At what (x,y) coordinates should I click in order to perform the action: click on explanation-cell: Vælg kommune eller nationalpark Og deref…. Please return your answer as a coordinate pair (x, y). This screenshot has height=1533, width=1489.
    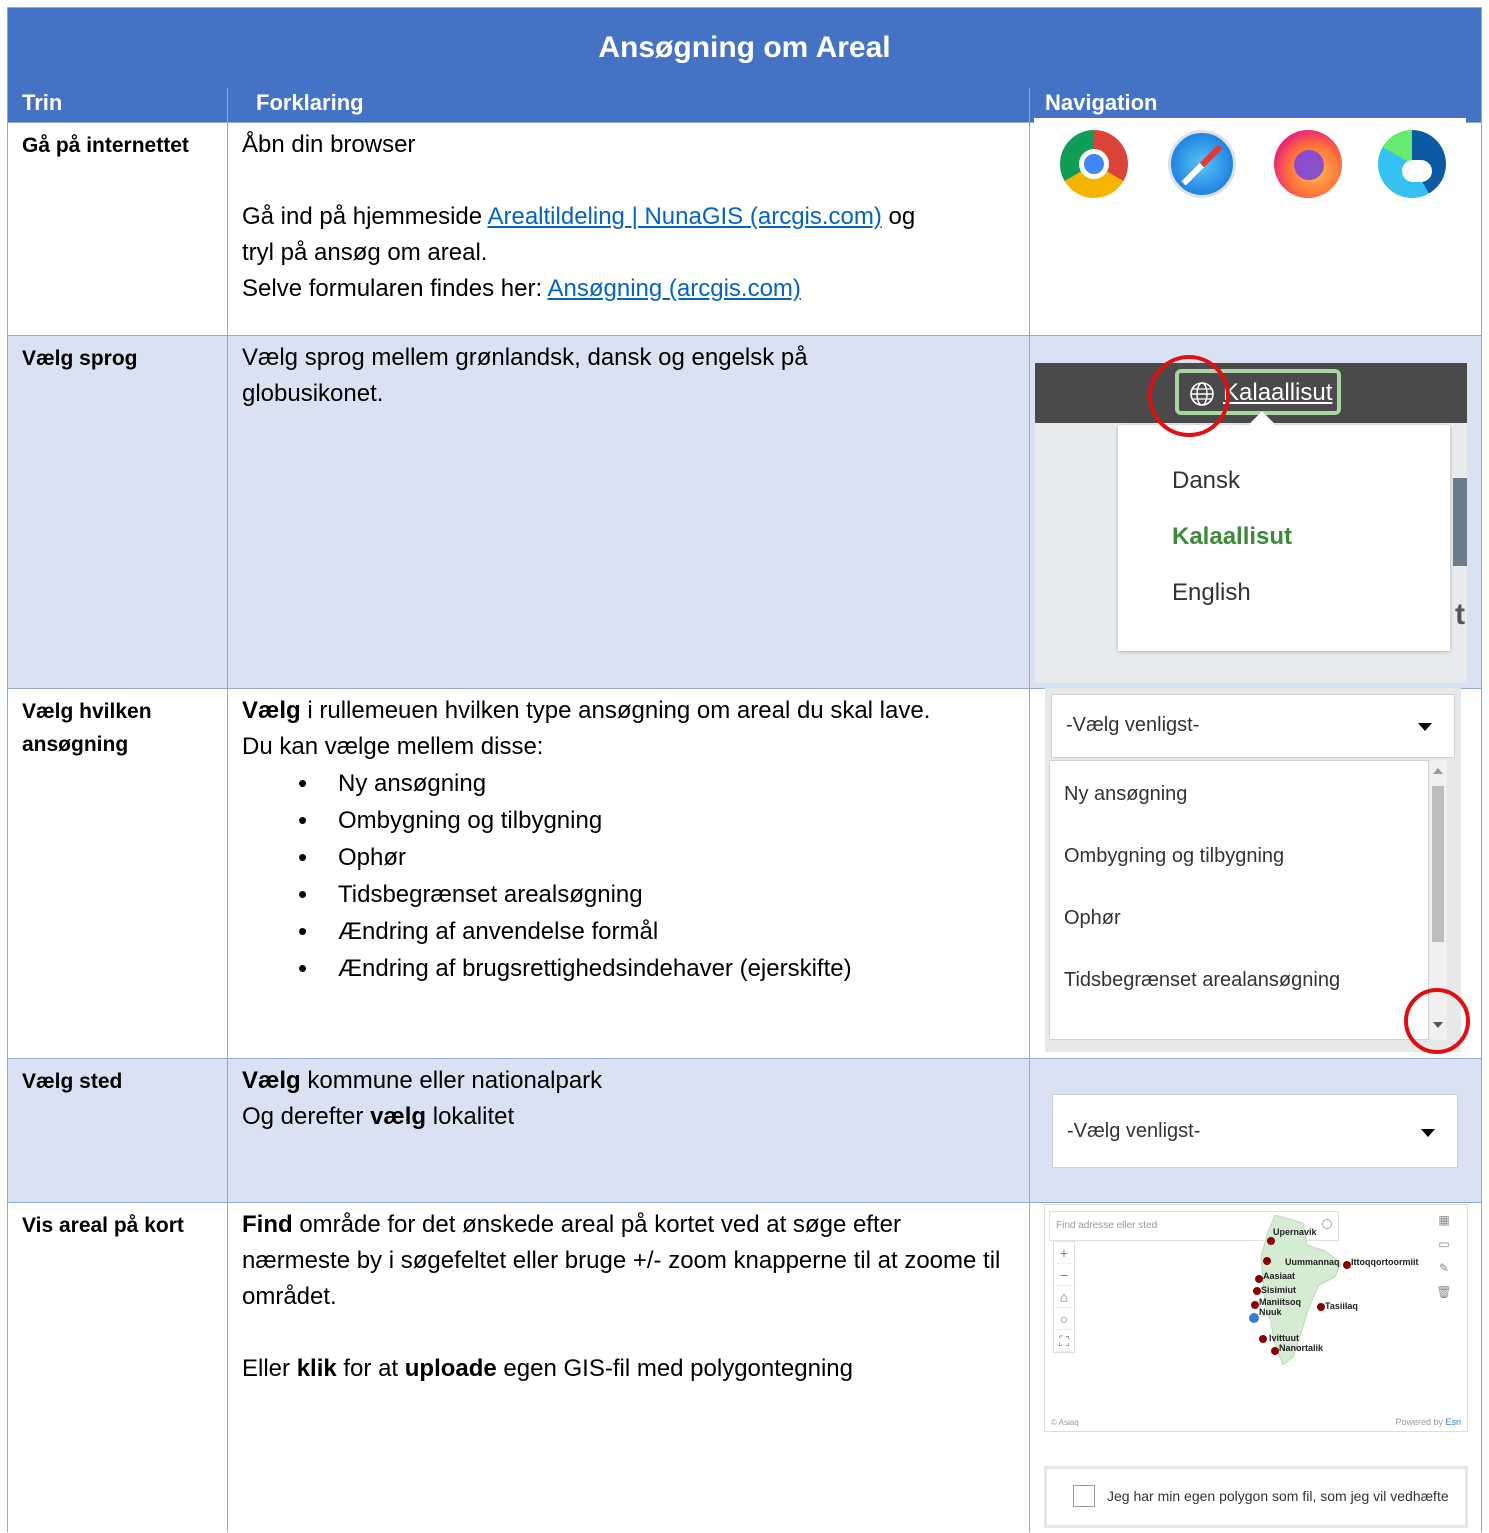
    Looking at the image, I should click on (627, 1099).